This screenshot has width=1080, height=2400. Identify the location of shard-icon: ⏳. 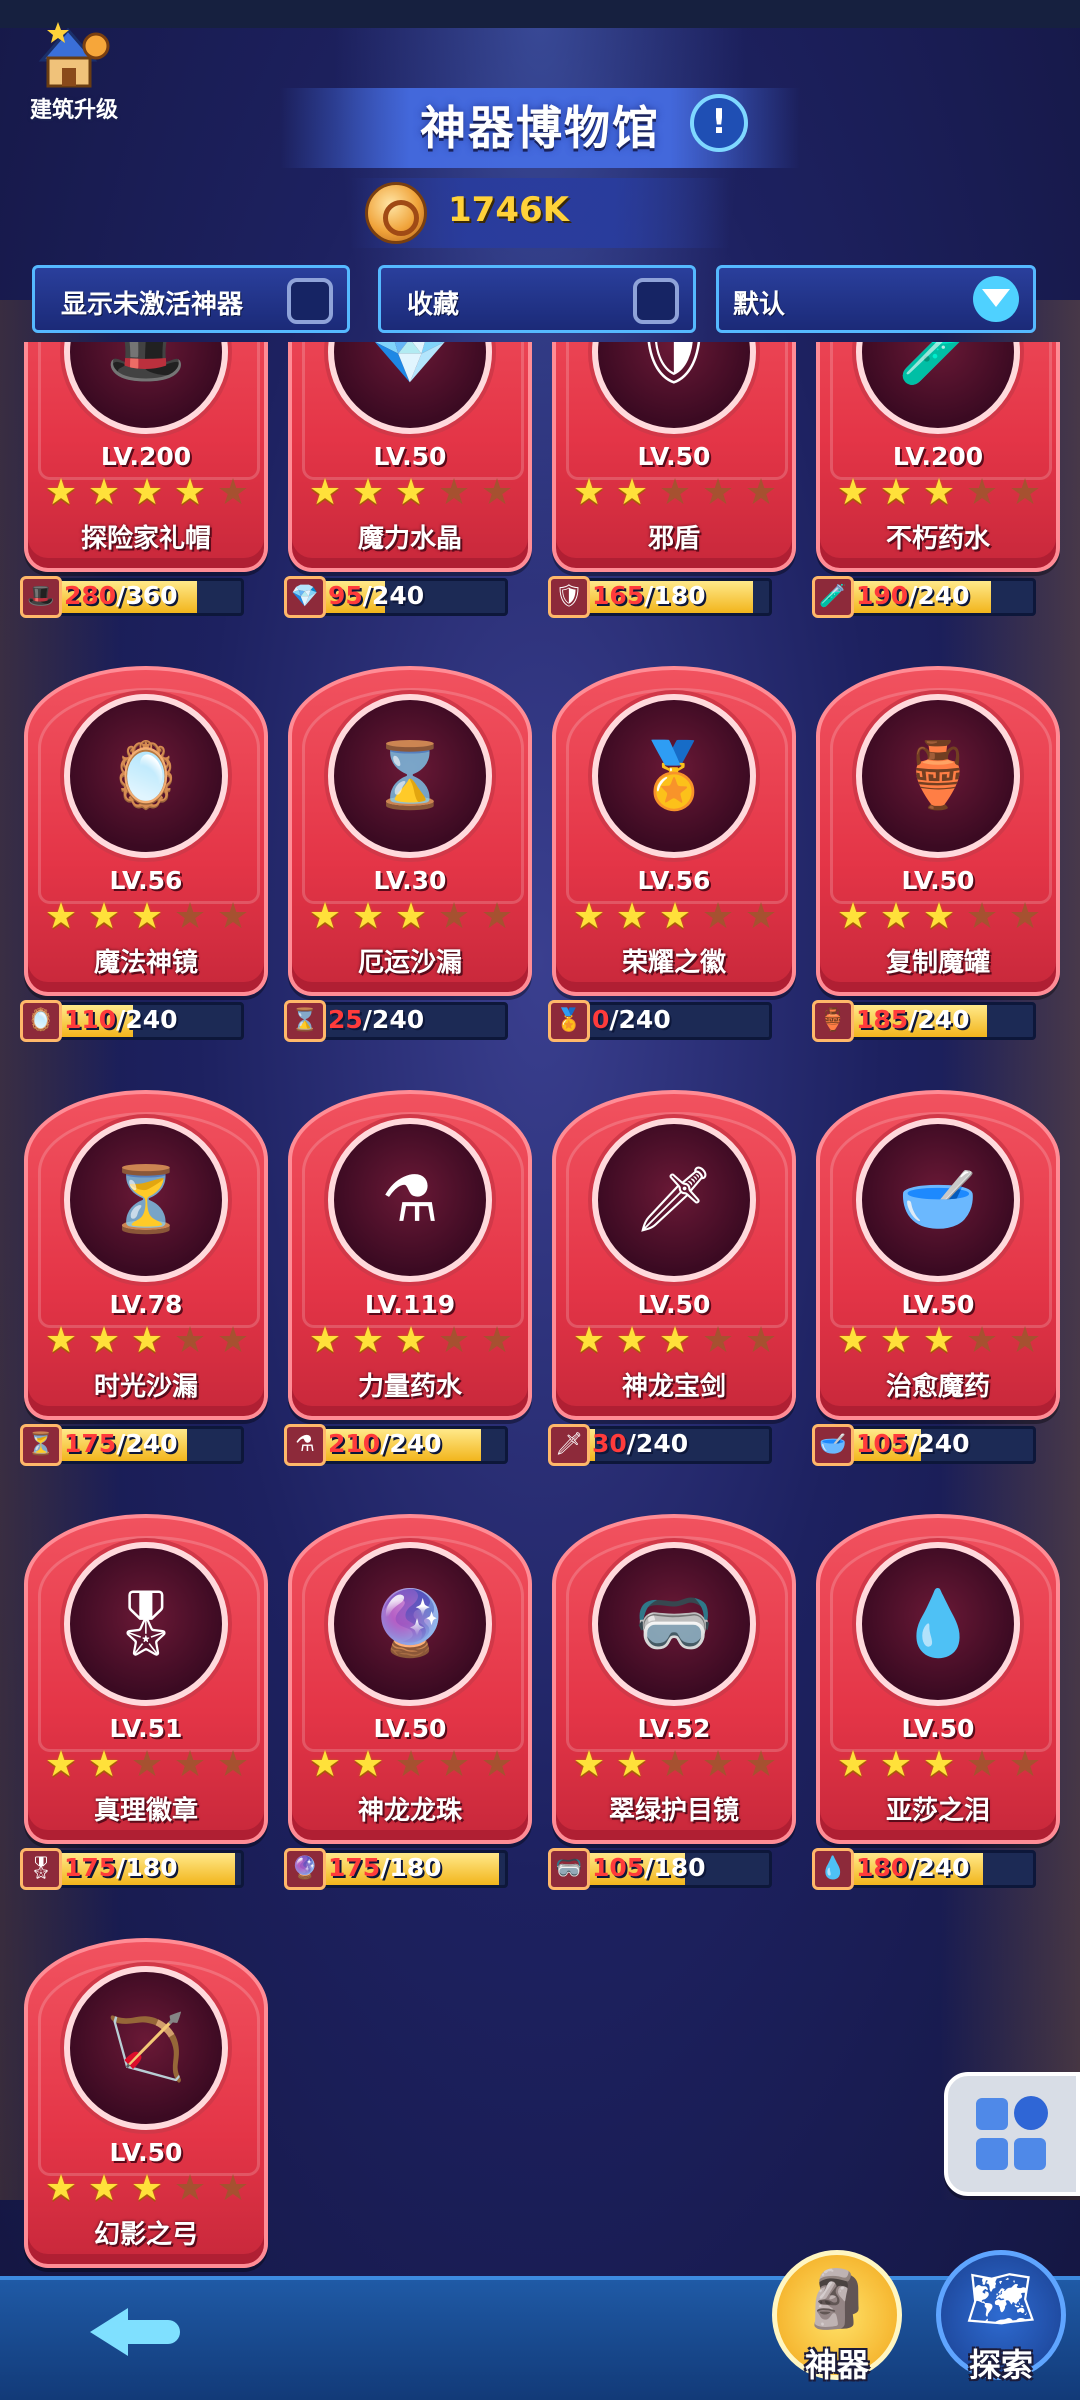
(41, 1445).